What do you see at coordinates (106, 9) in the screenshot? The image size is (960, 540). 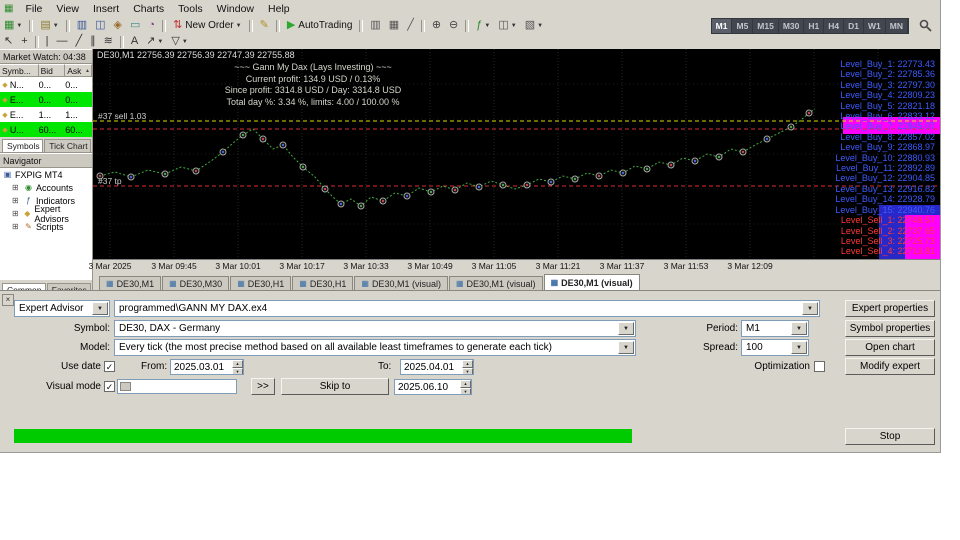 I see `menu-item-insert: Insert` at bounding box center [106, 9].